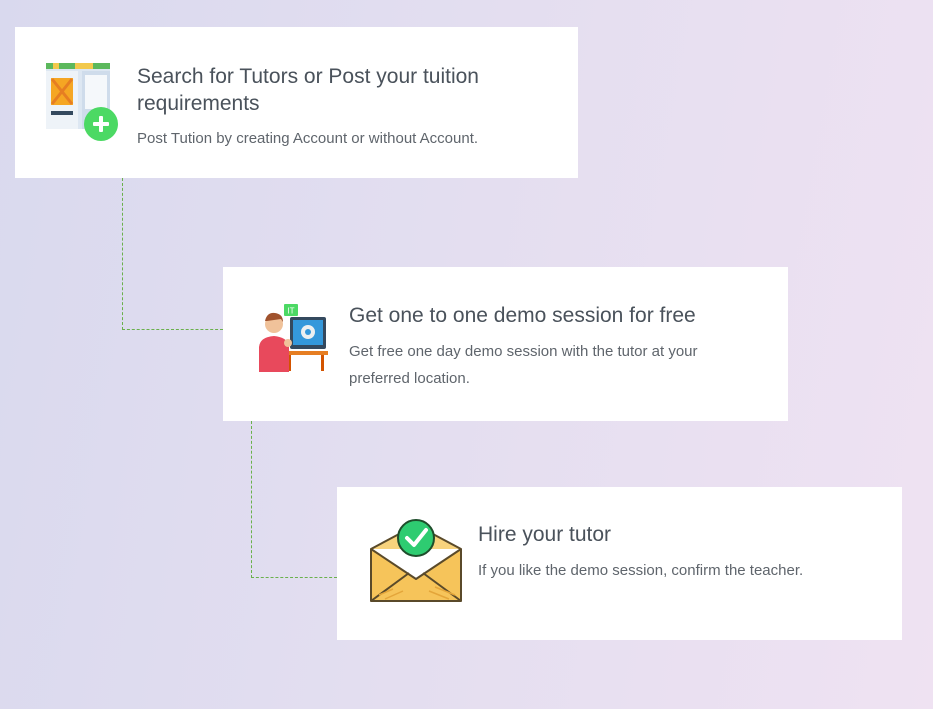 Image resolution: width=933 pixels, height=709 pixels. Describe the element at coordinates (251, 499) in the screenshot. I see `connector-step2-vertical` at that location.